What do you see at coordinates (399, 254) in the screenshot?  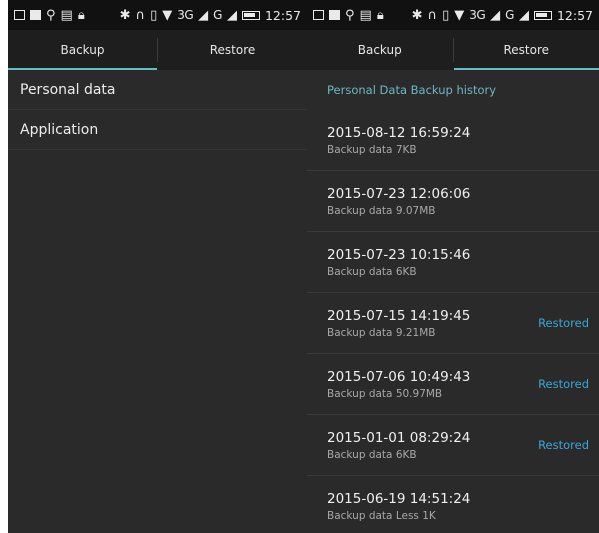 I see `history-date: 2015-07-23 10:15:46` at bounding box center [399, 254].